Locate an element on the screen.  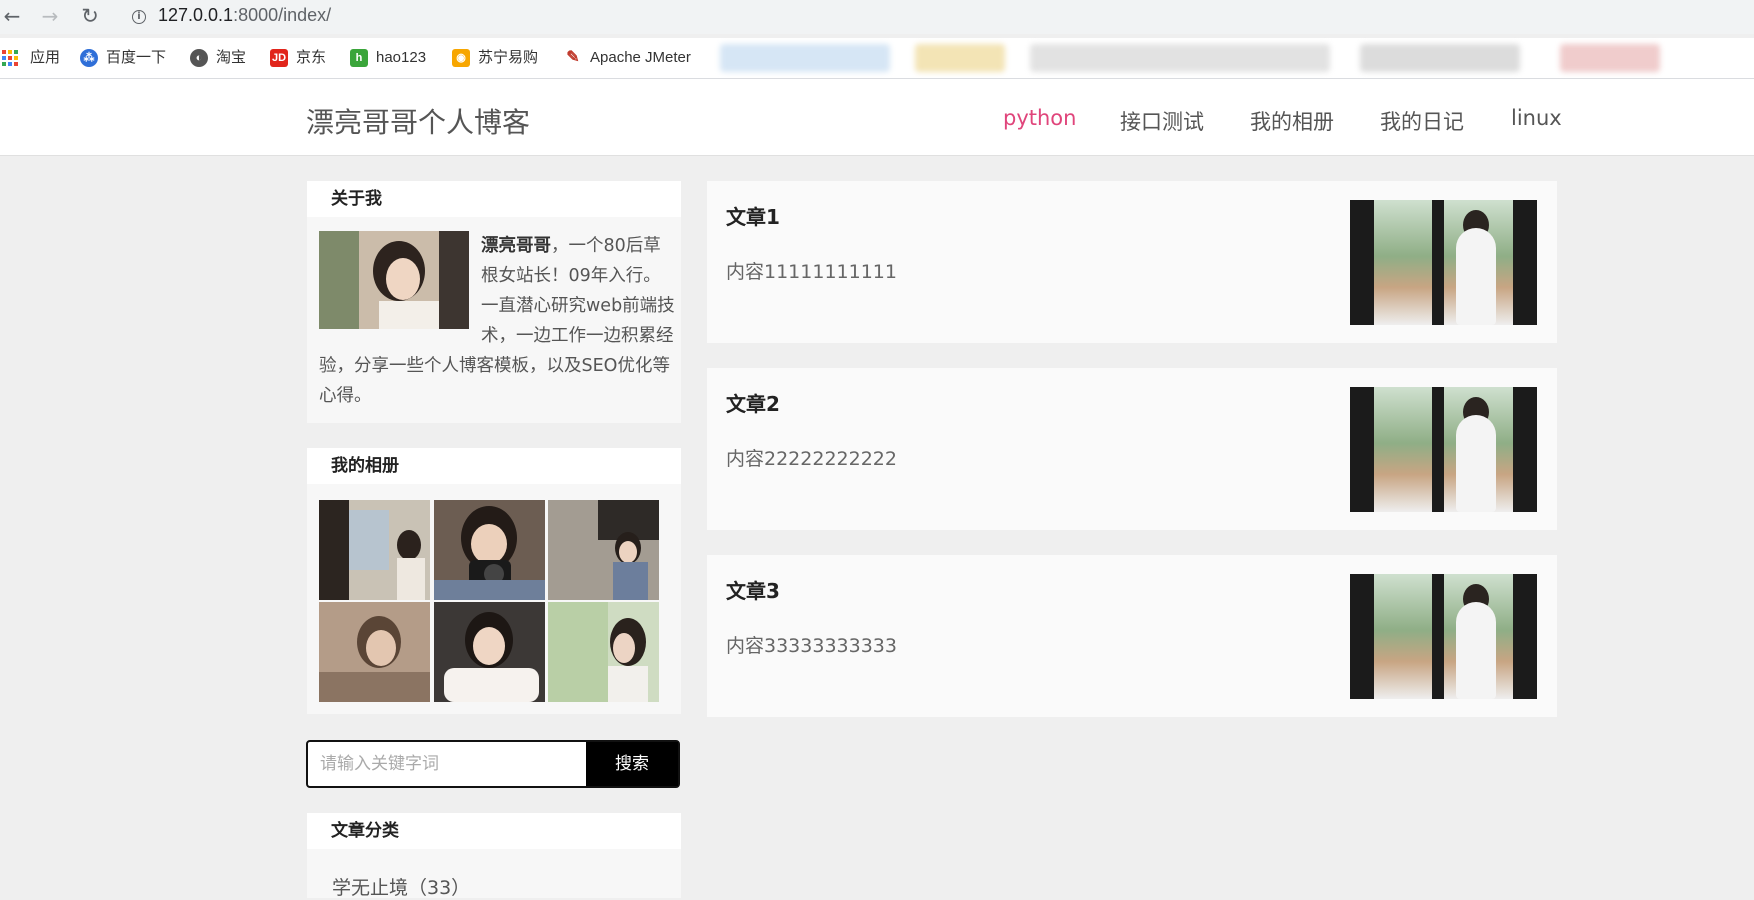
categories-heading: 文章分类 is located at coordinates (494, 831).